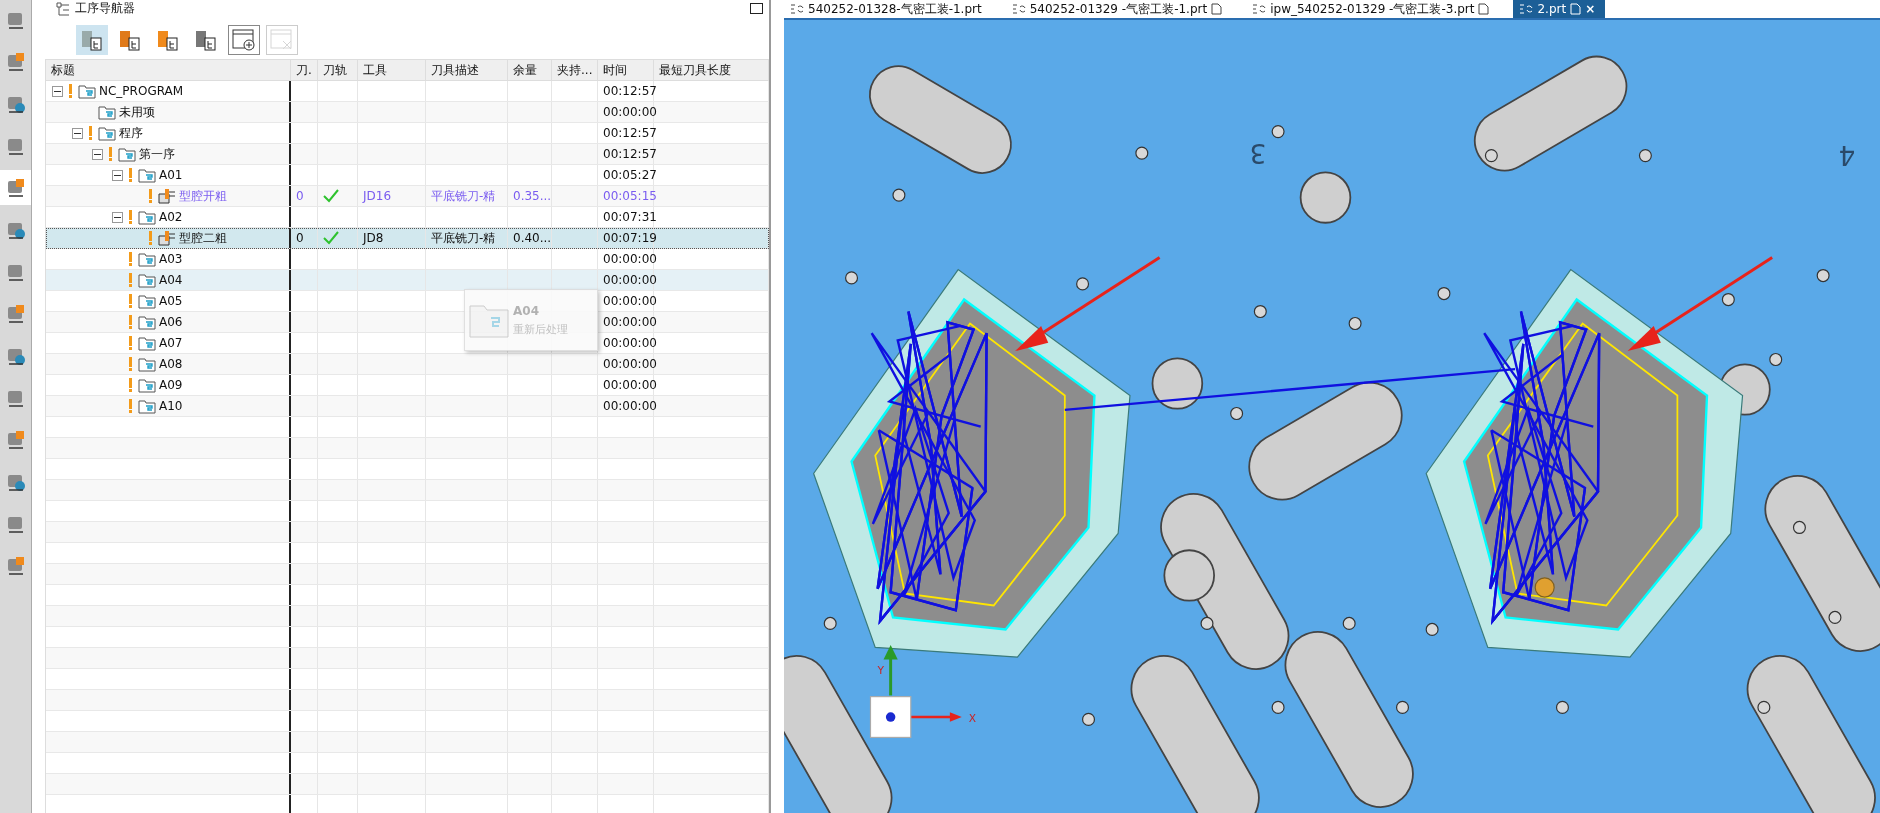 This screenshot has width=1880, height=813. What do you see at coordinates (171, 343) in the screenshot?
I see `tree-item: A07` at bounding box center [171, 343].